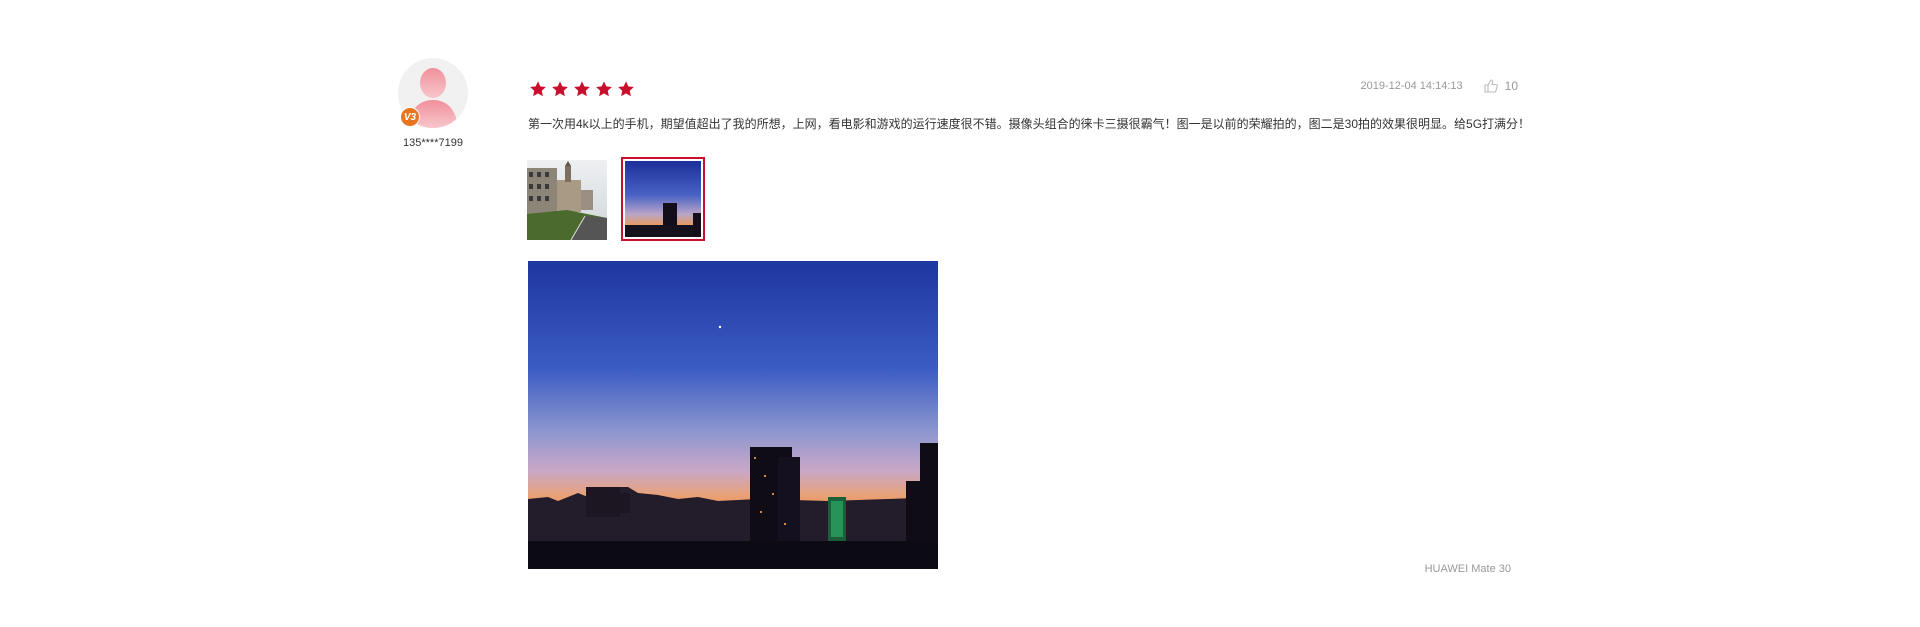 This screenshot has width=1920, height=627. Describe the element at coordinates (1491, 86) in the screenshot. I see `thumbs-up-icon` at that location.